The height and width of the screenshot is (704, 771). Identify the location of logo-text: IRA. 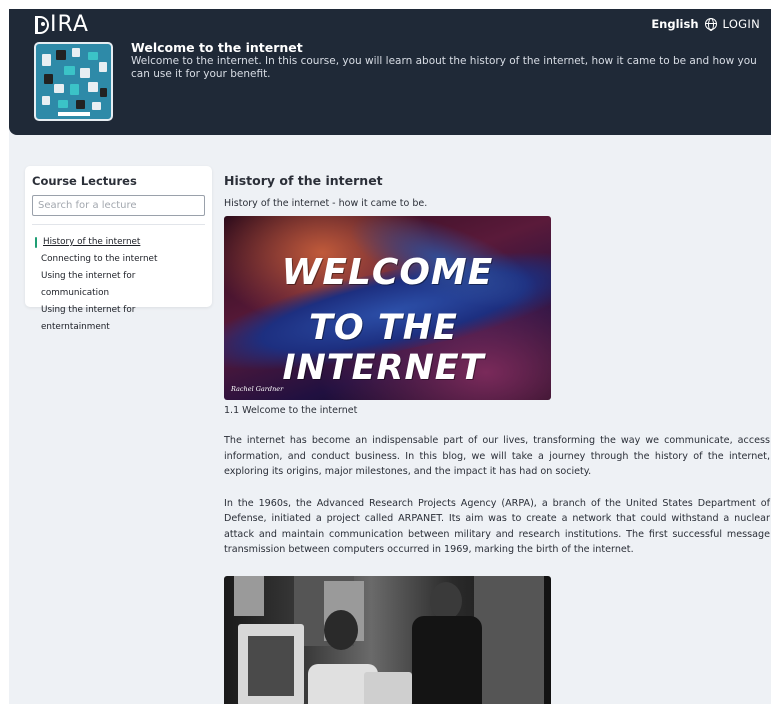
(69, 24).